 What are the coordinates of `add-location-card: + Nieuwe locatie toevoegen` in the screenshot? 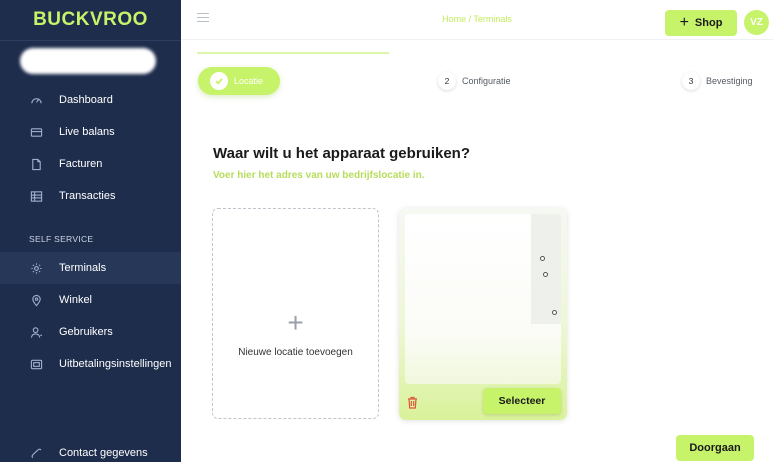 It's located at (295, 313).